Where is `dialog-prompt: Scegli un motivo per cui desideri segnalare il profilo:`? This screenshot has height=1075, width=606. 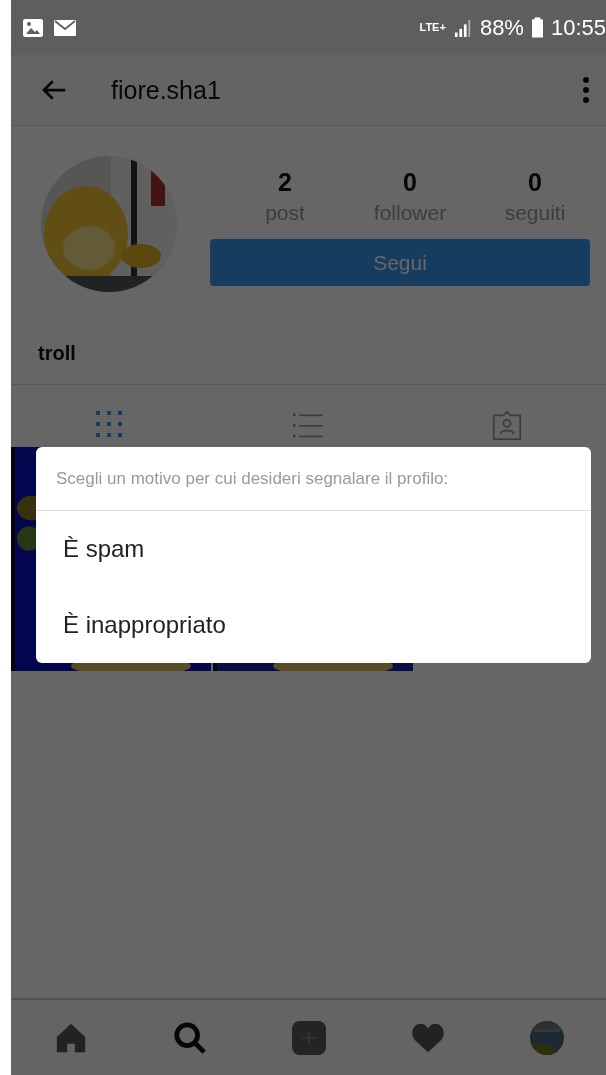
dialog-prompt: Scegli un motivo per cui desideri segnalare il profilo: is located at coordinates (313, 479).